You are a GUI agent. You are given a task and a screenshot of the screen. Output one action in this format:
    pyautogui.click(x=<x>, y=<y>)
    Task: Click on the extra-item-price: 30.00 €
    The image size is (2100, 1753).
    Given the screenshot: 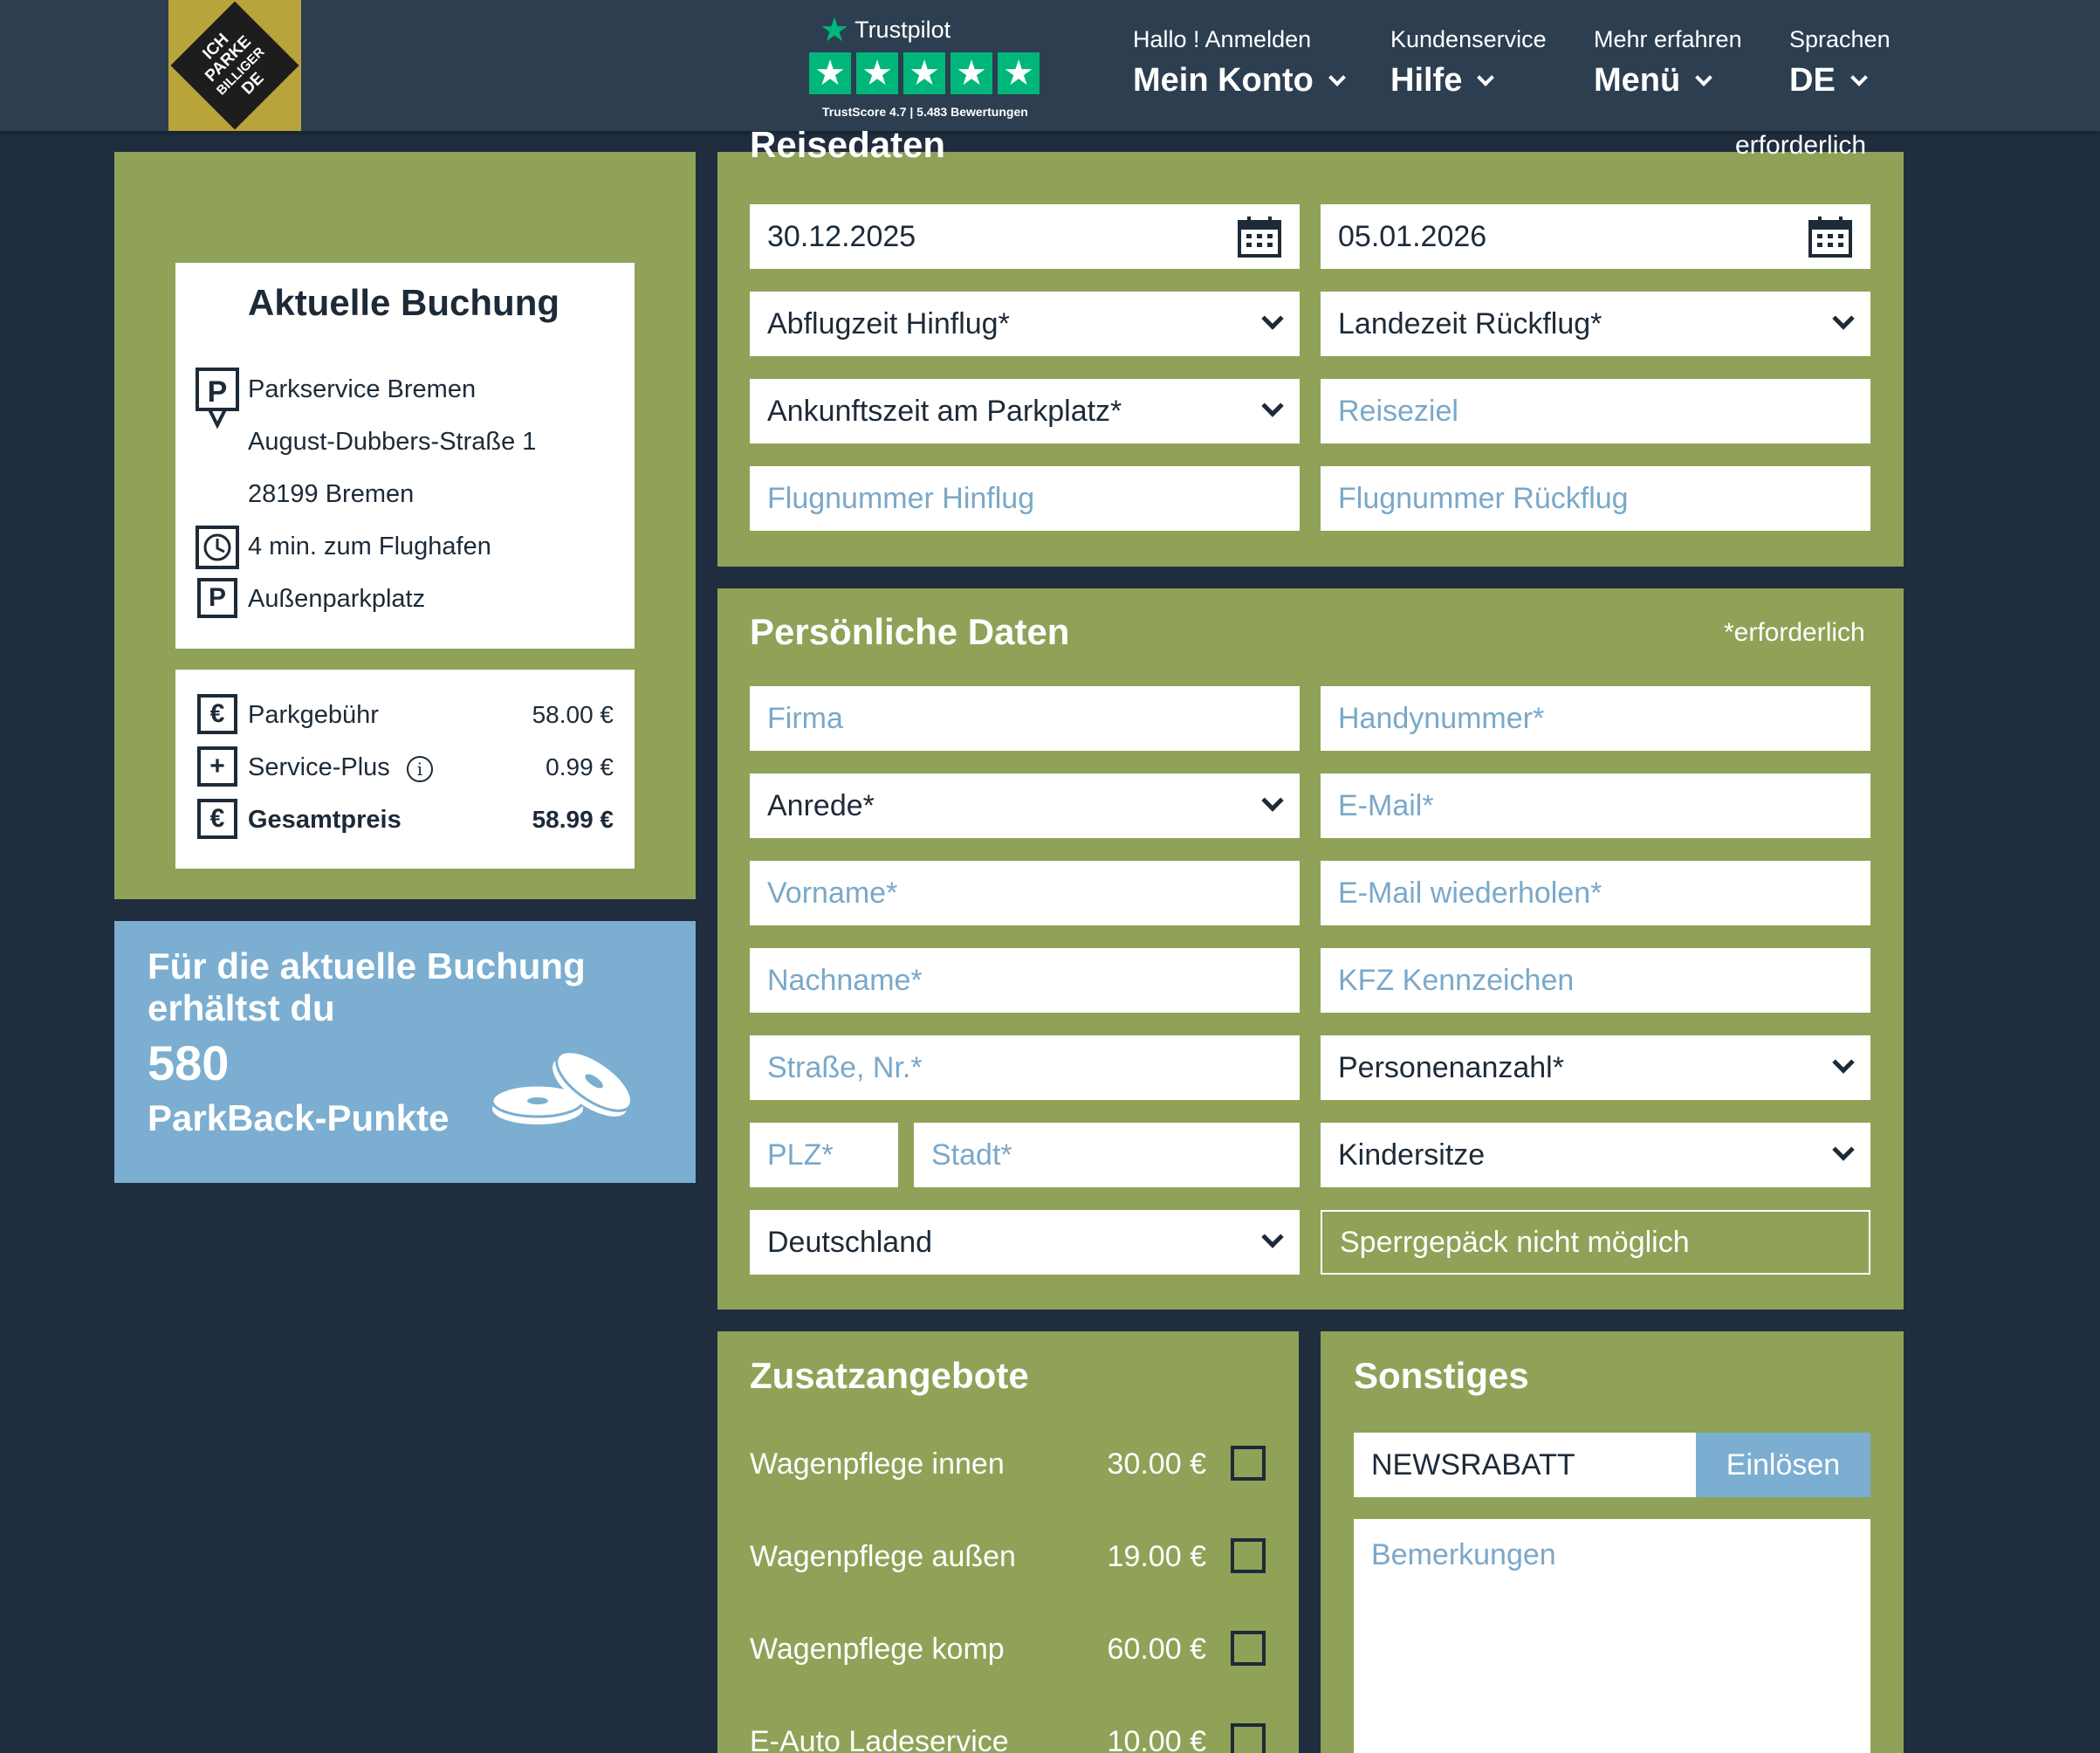 What is the action you would take?
    pyautogui.click(x=1156, y=1464)
    